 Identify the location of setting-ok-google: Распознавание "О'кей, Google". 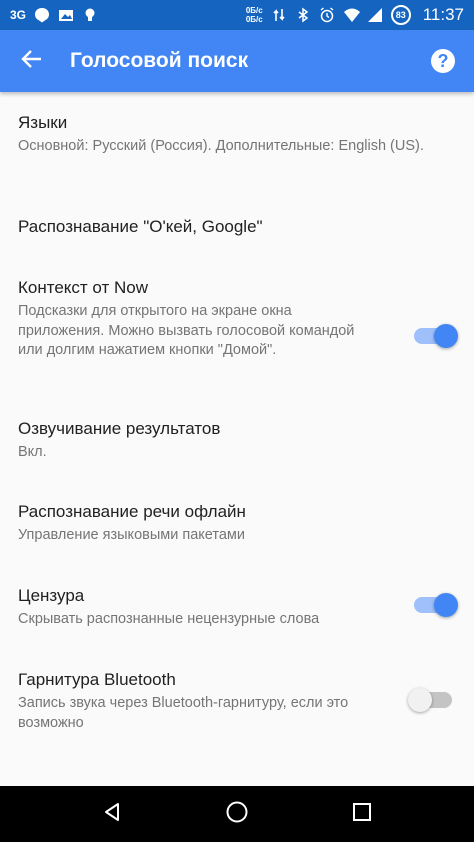
(237, 227).